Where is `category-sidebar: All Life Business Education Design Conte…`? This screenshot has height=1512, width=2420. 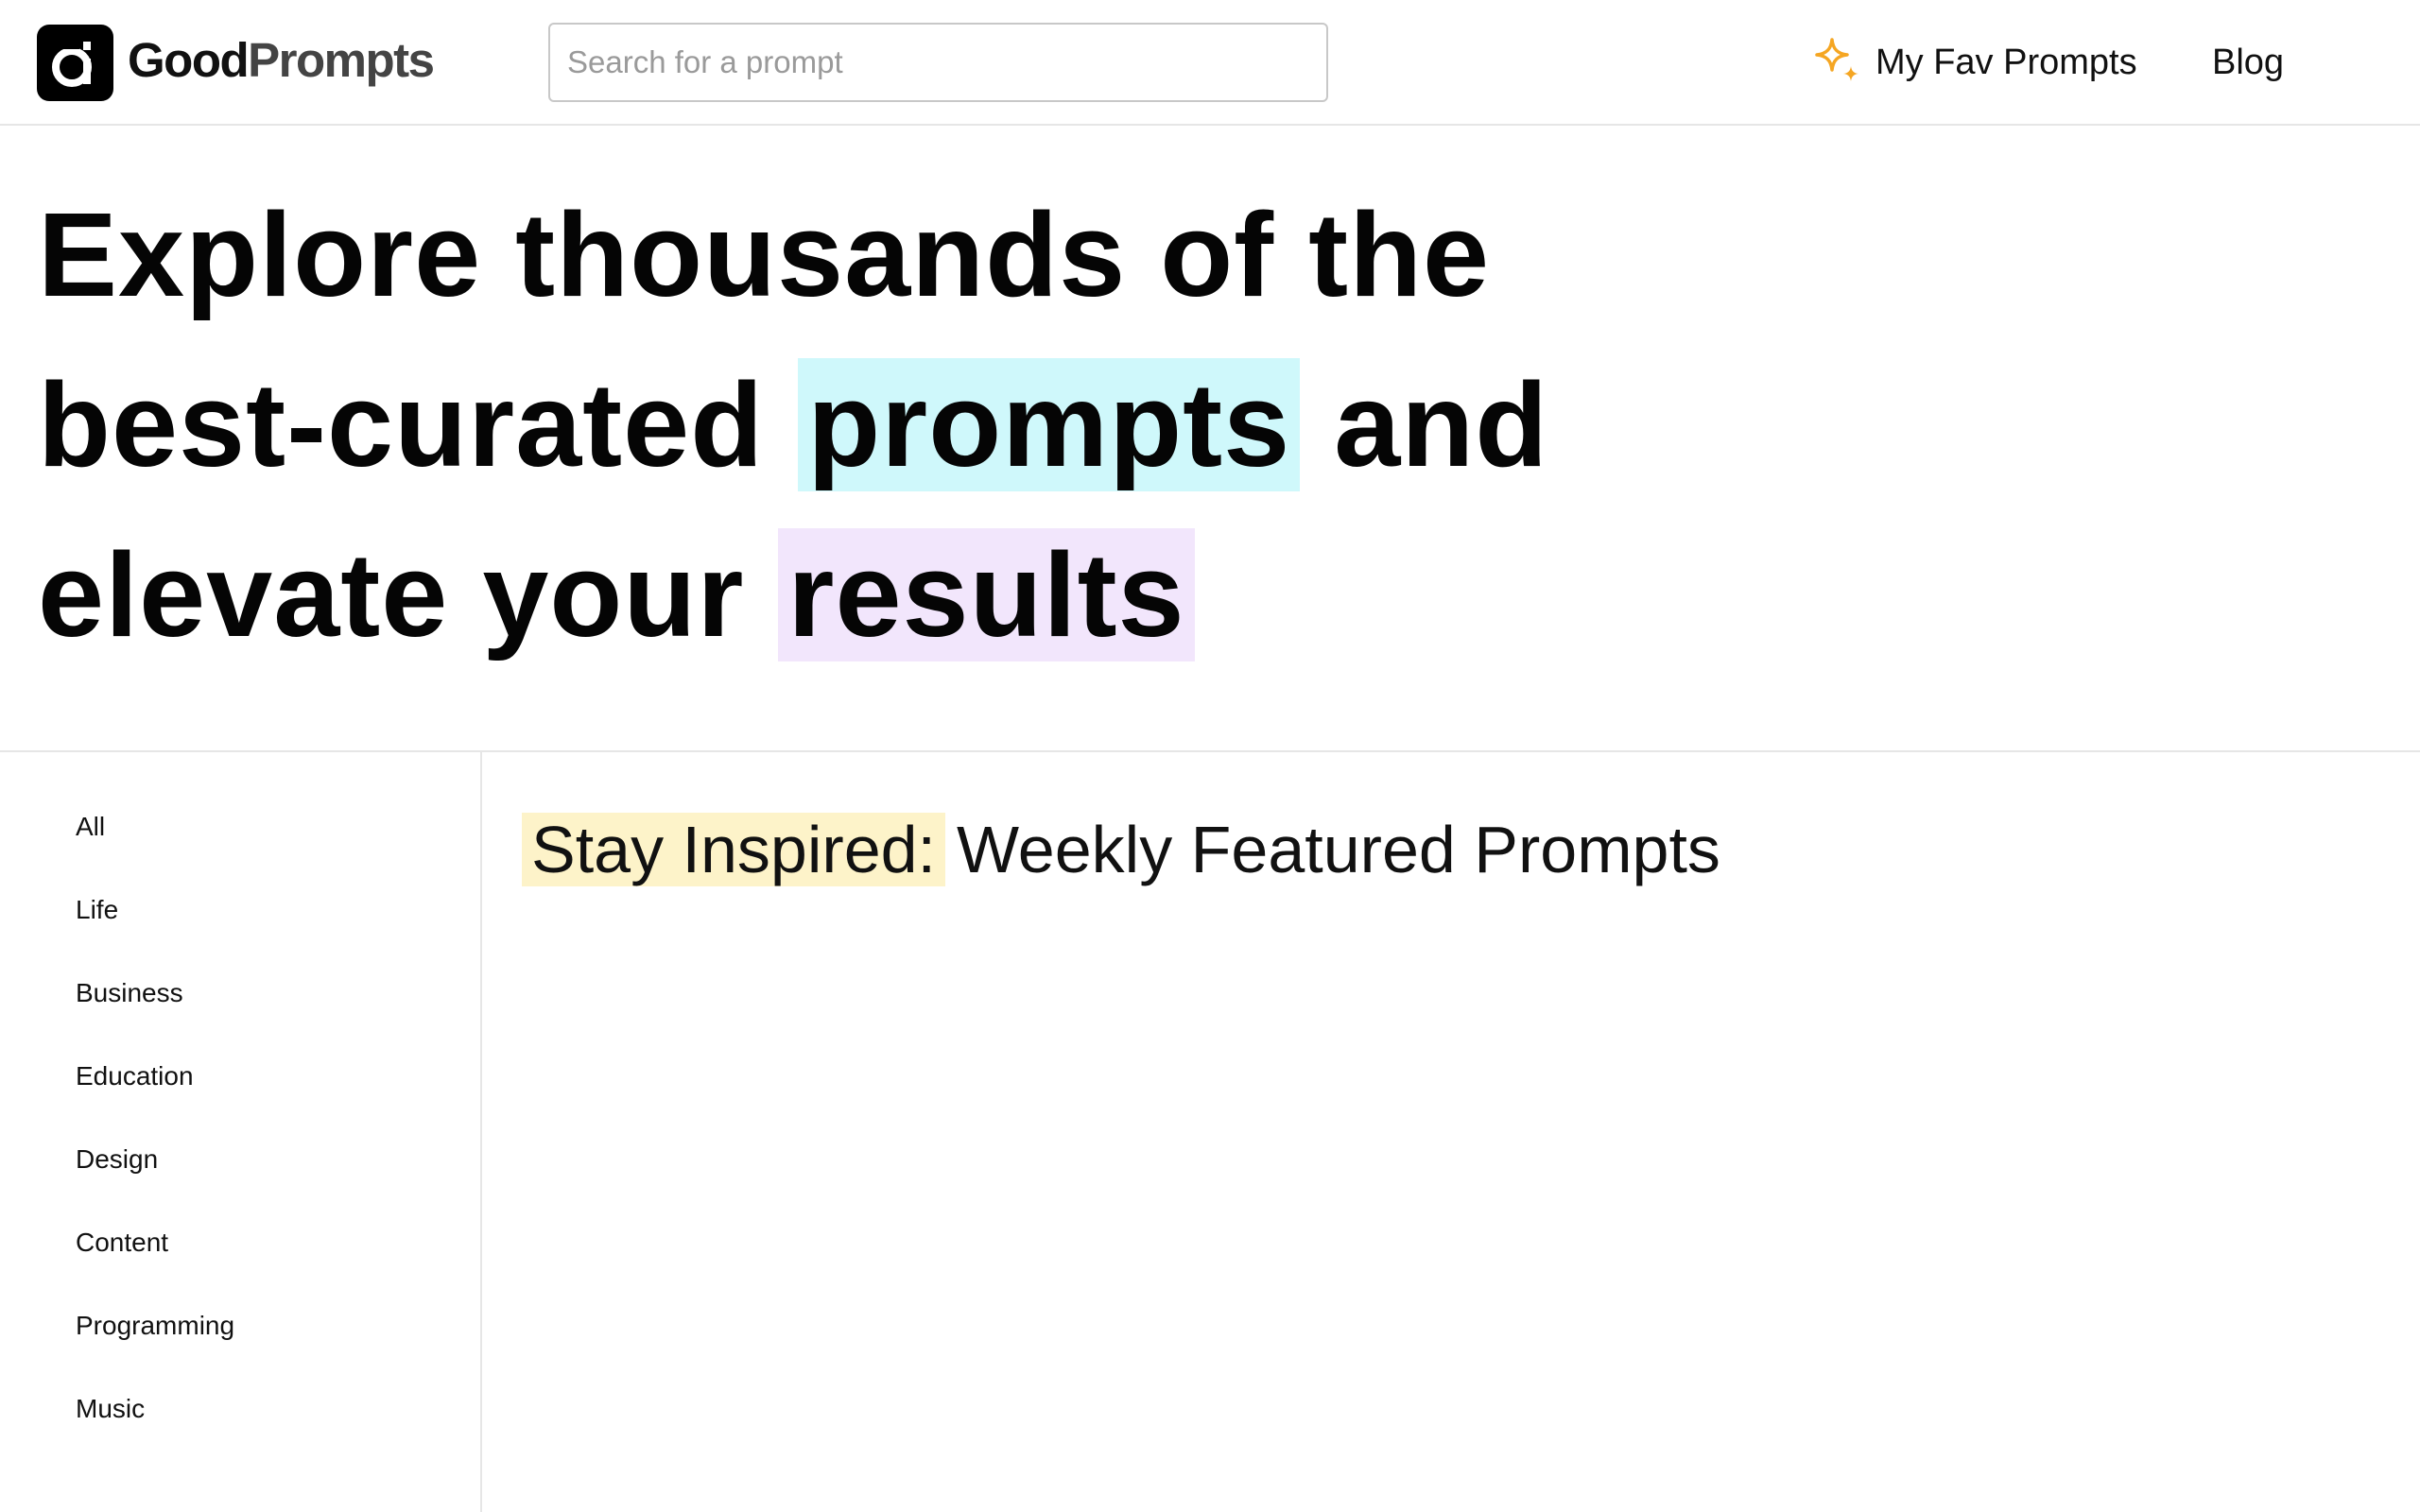
category-sidebar: All Life Business Education Design Conte… is located at coordinates (241, 1132).